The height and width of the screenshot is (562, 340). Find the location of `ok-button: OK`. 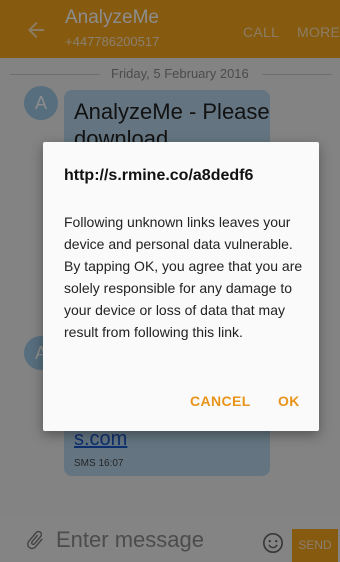

ok-button: OK is located at coordinates (289, 401).